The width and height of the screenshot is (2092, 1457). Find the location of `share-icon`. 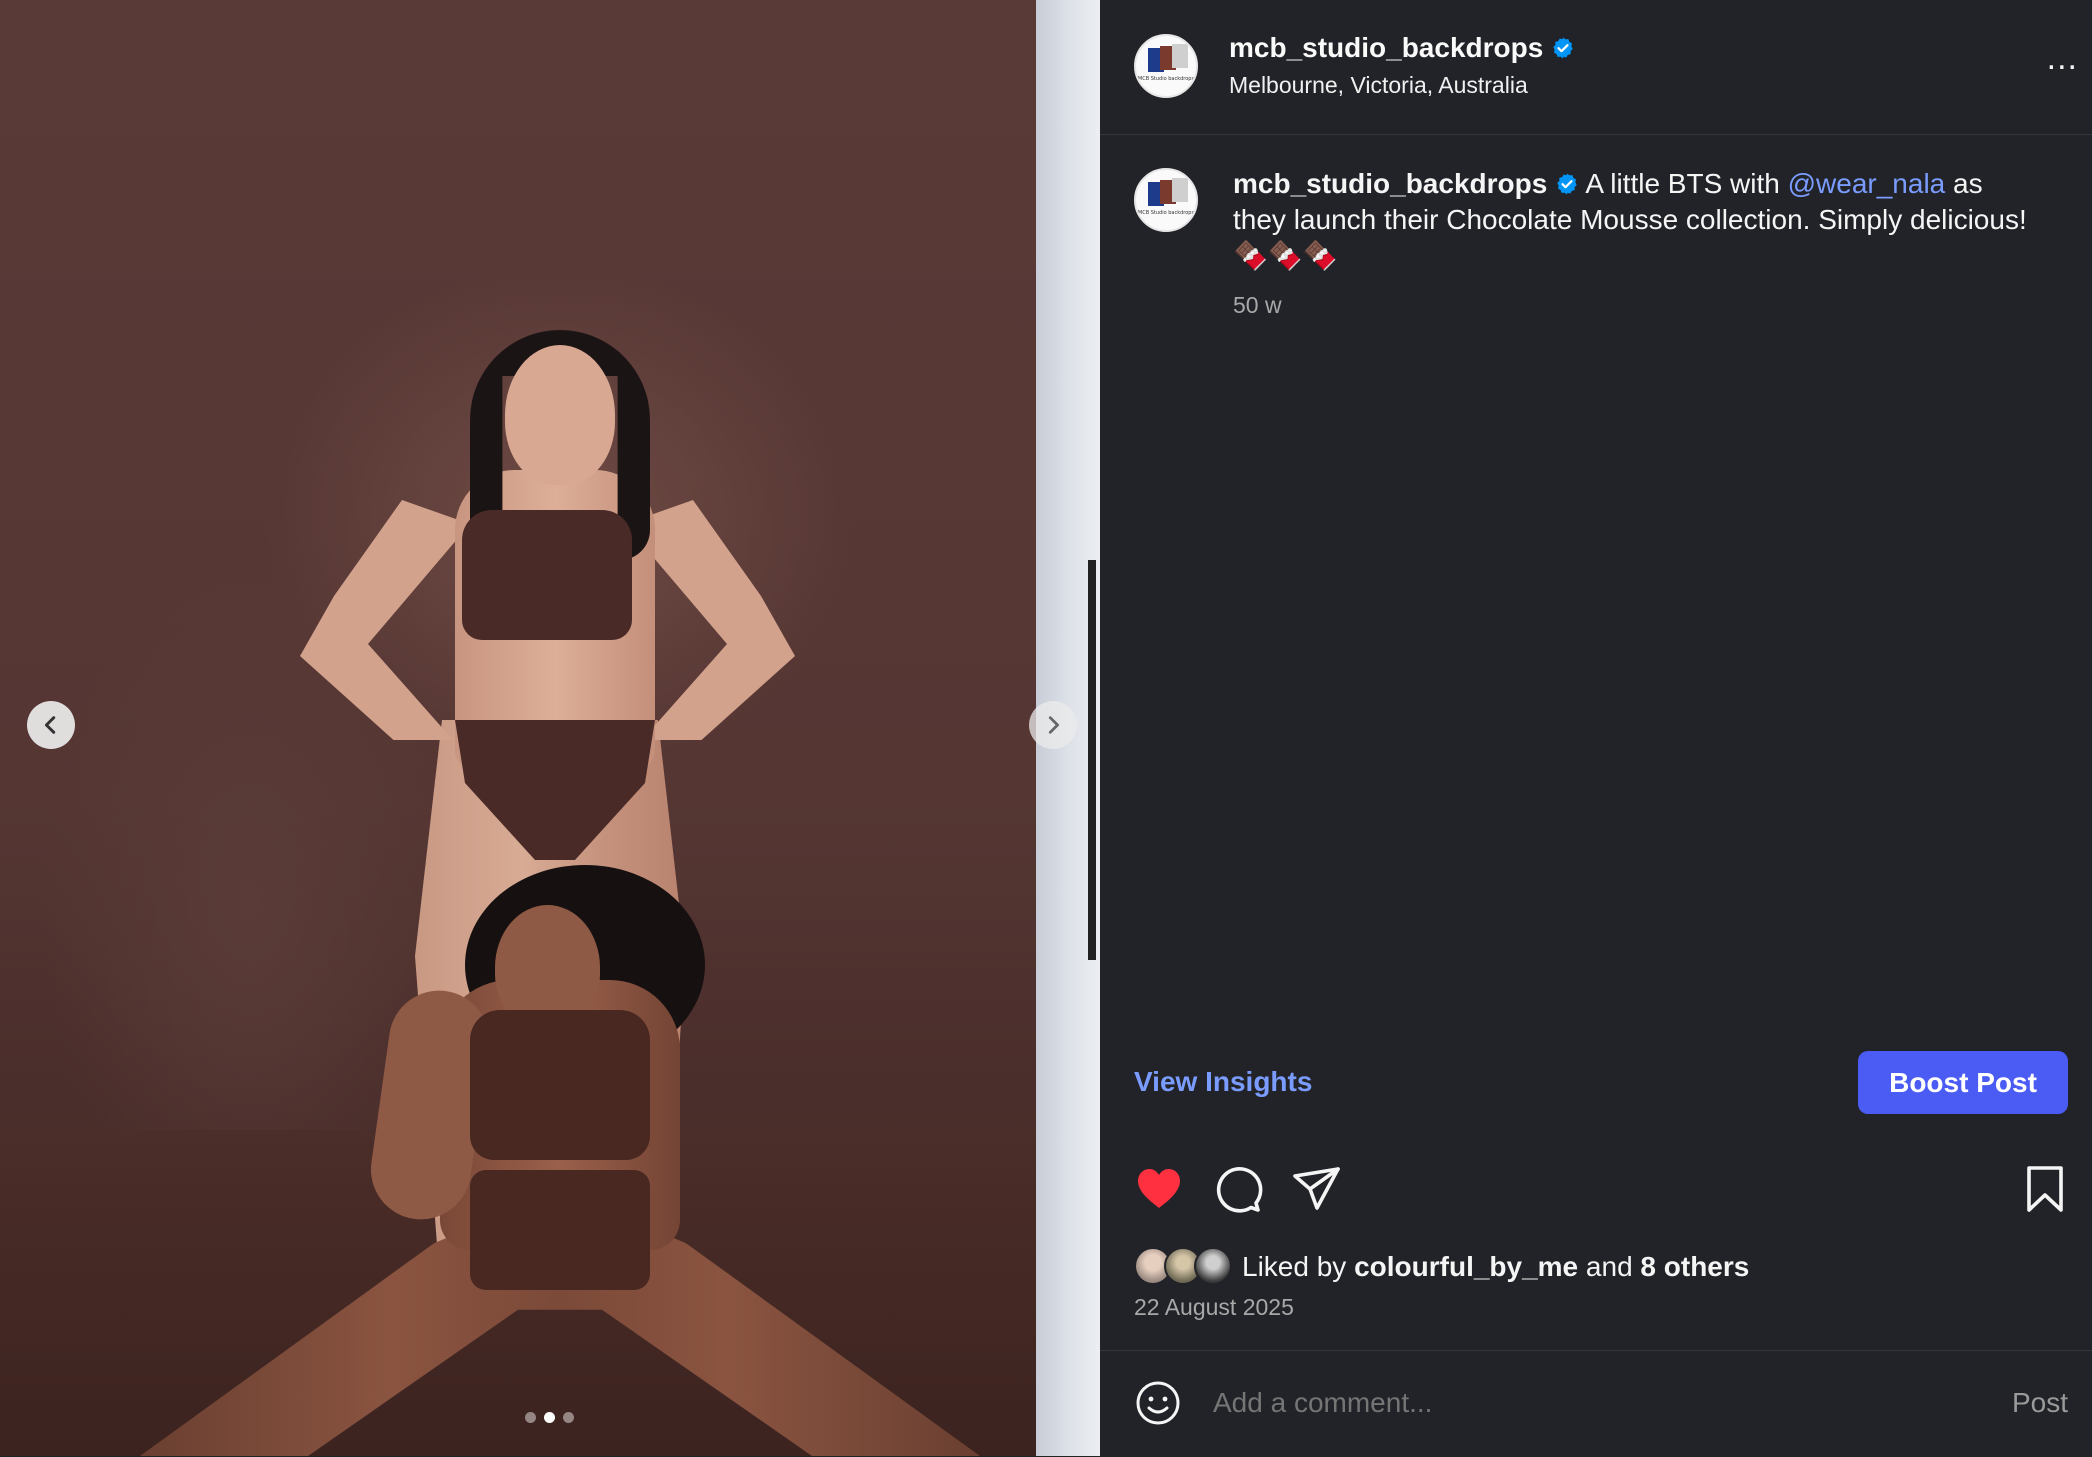

share-icon is located at coordinates (1317, 1189).